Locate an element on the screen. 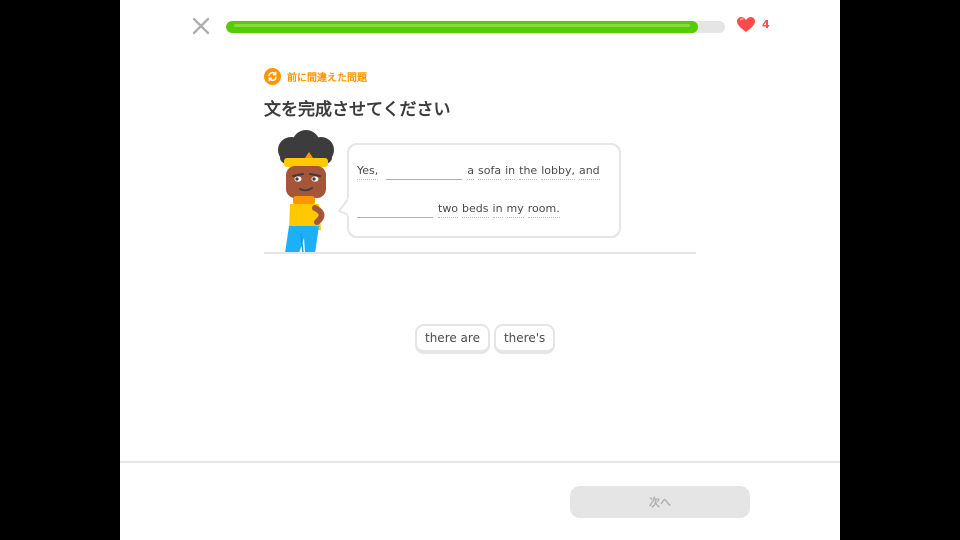 Image resolution: width=960 pixels, height=540 pixels. word-chip-there-are: there are is located at coordinates (452, 339).